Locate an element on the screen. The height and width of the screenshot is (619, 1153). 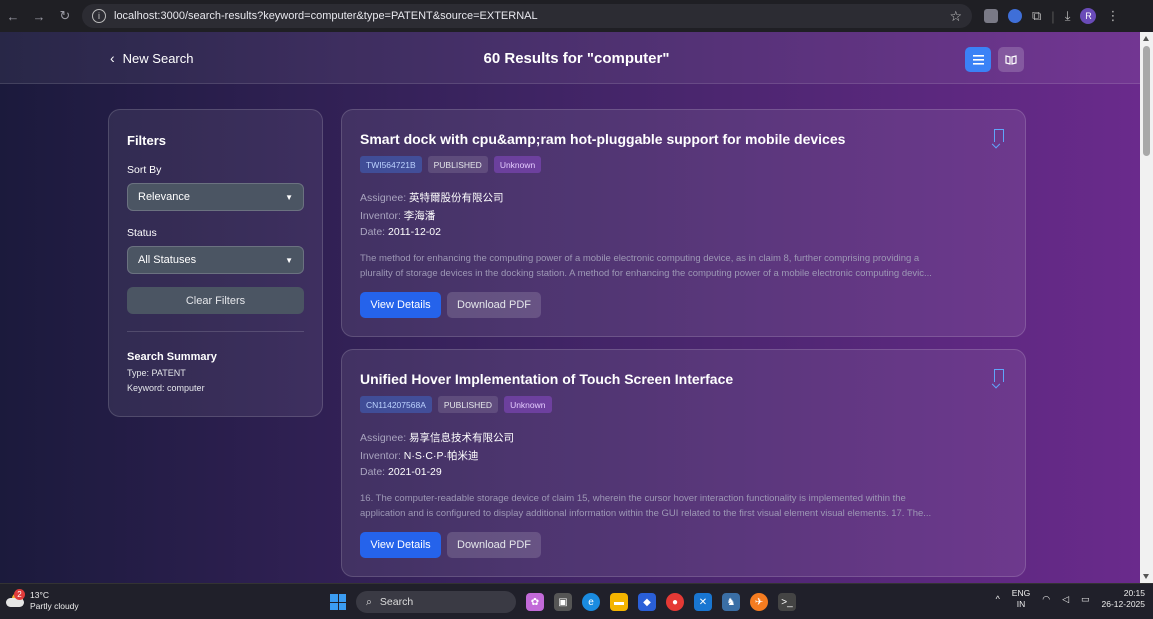
book-icon is located at coordinates (1011, 59).